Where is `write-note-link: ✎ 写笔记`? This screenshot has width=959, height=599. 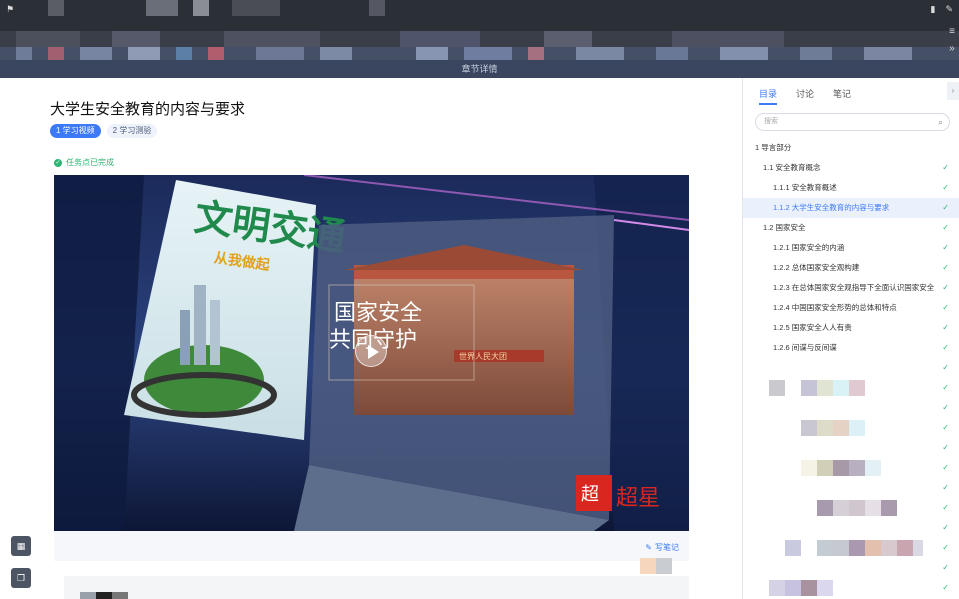
write-note-link: ✎ 写笔记 is located at coordinates (662, 547).